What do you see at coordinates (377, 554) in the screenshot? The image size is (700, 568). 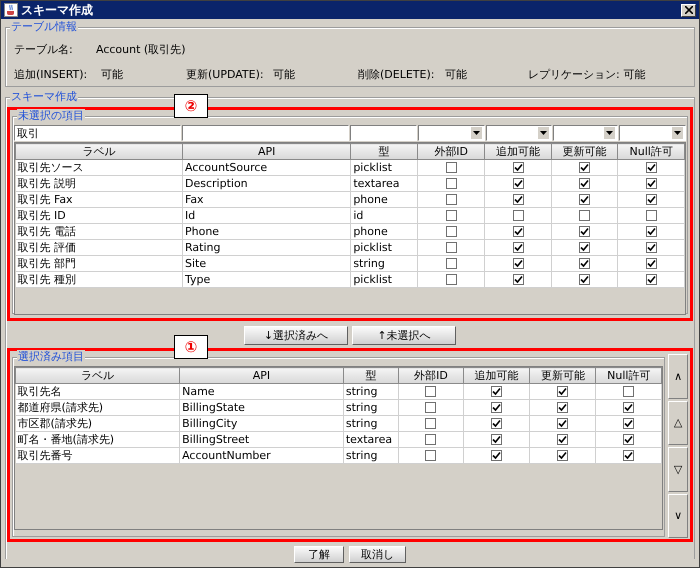 I see `dialog-button: 取消し` at bounding box center [377, 554].